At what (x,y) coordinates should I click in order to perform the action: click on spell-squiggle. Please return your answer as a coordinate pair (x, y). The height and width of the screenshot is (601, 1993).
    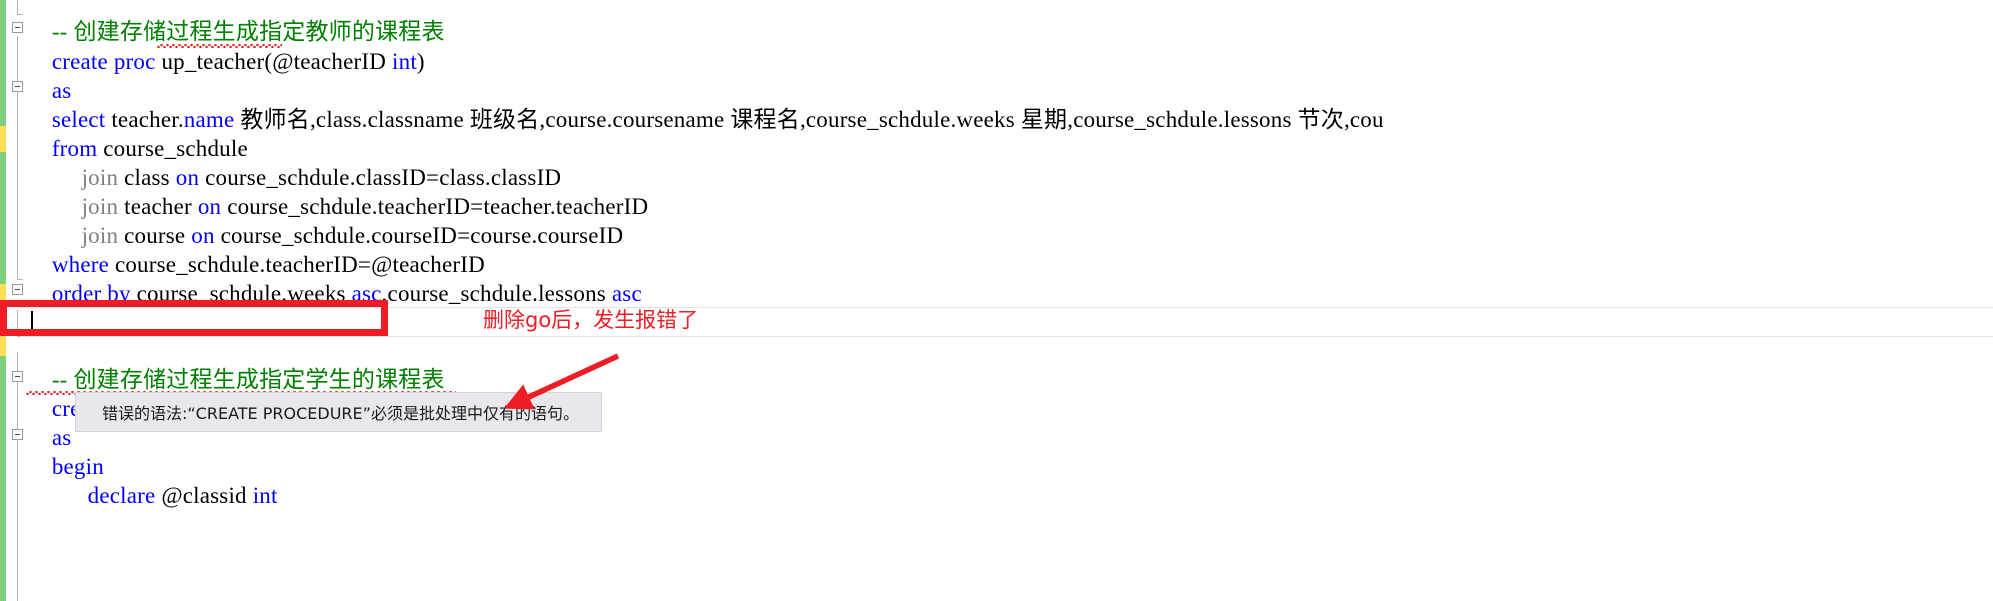
    Looking at the image, I should click on (219, 46).